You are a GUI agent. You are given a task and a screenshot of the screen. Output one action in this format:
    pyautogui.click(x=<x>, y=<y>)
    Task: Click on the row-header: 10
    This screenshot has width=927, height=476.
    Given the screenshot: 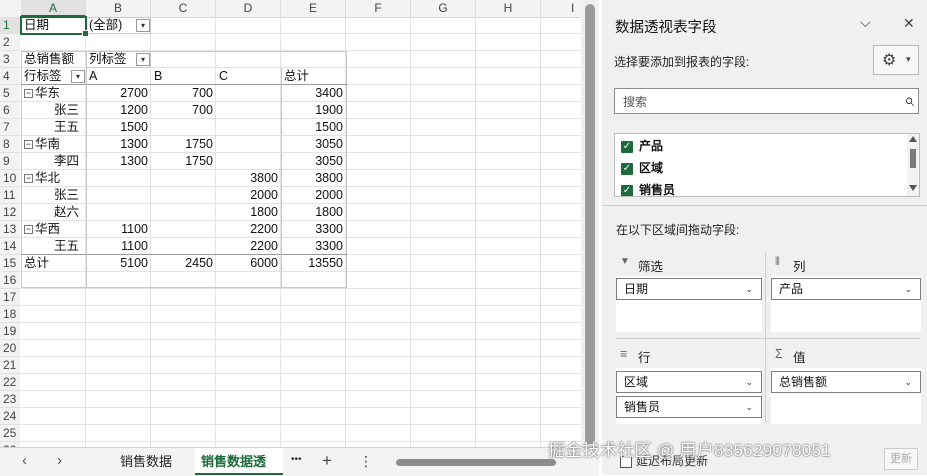 What is the action you would take?
    pyautogui.click(x=10, y=178)
    